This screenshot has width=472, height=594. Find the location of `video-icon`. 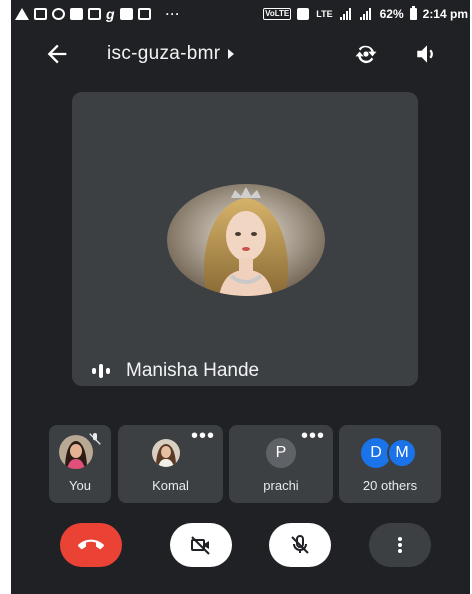

video-icon is located at coordinates (126, 14).